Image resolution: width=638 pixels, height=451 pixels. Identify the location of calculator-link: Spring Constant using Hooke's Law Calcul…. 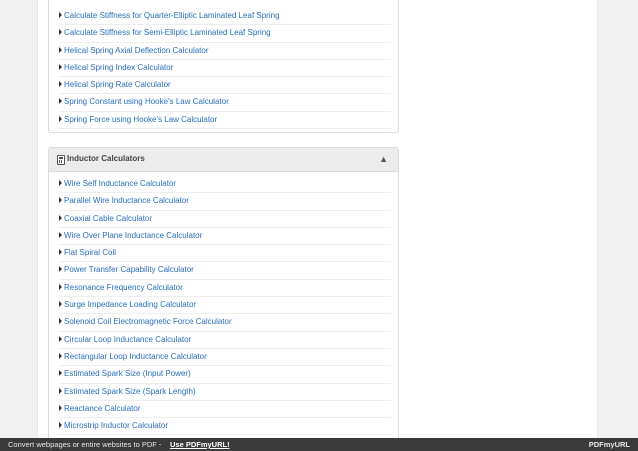
(146, 101).